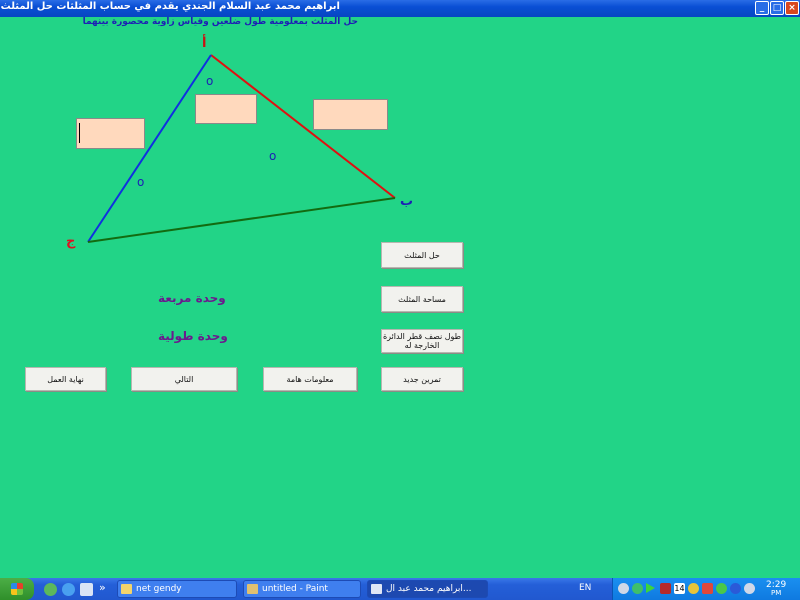 This screenshot has width=800, height=600. I want to click on network-icon, so click(623, 588).